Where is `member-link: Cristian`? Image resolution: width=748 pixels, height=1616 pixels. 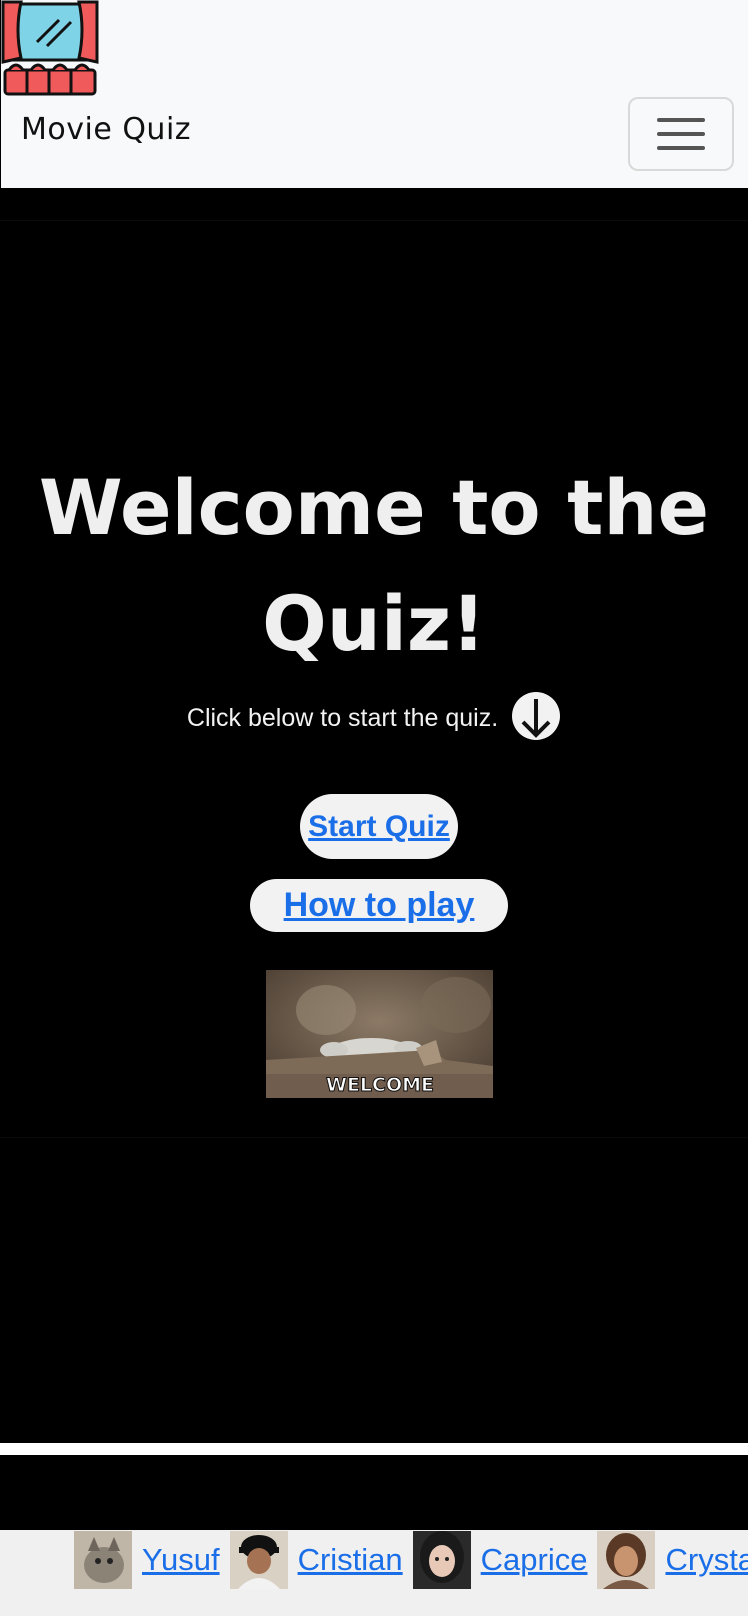
member-link: Cristian is located at coordinates (350, 1560).